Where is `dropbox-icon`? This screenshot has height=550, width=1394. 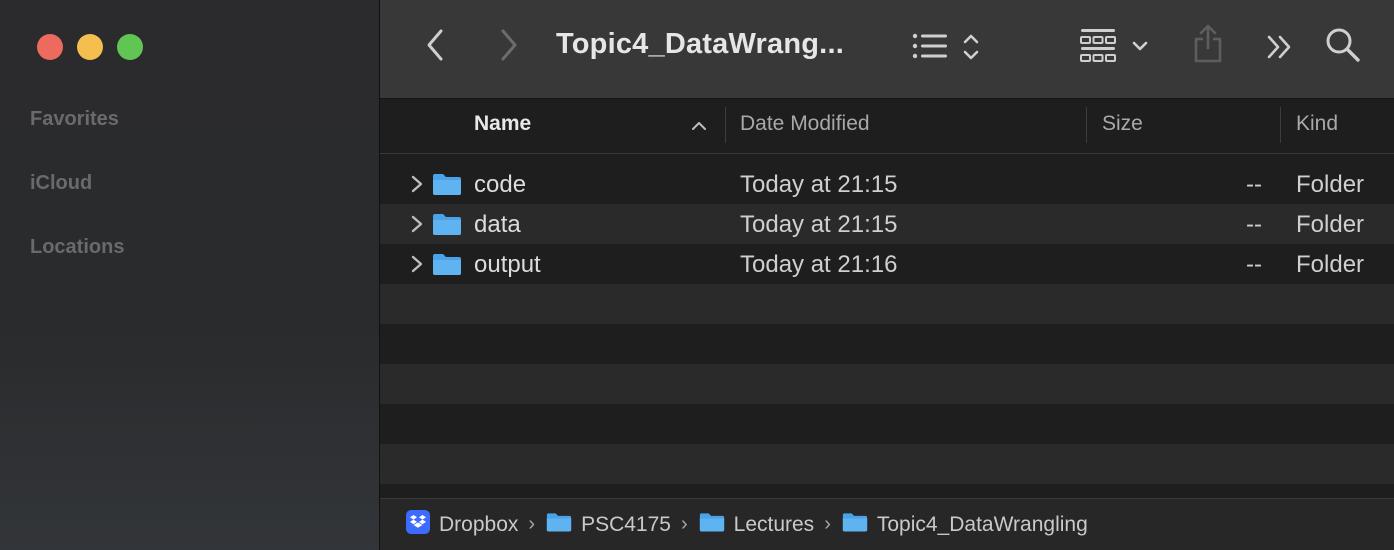 dropbox-icon is located at coordinates (418, 524).